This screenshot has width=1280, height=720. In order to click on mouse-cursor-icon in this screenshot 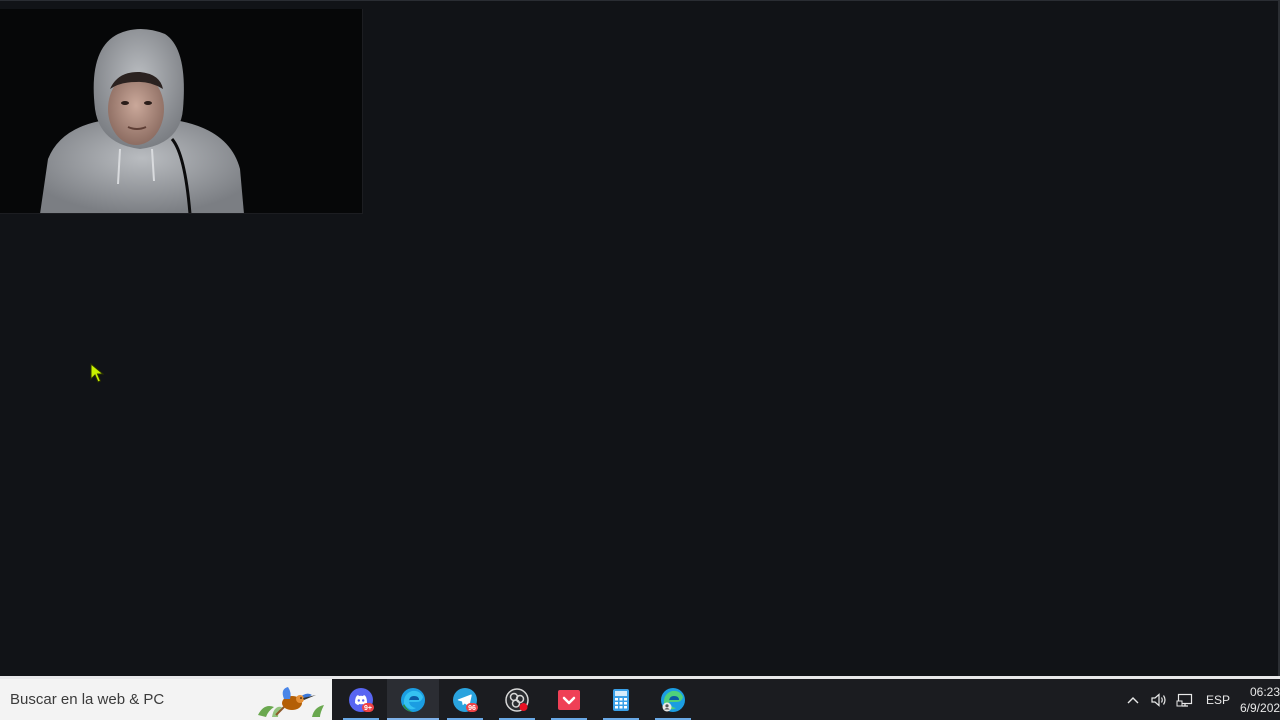, I will do `click(97, 373)`.